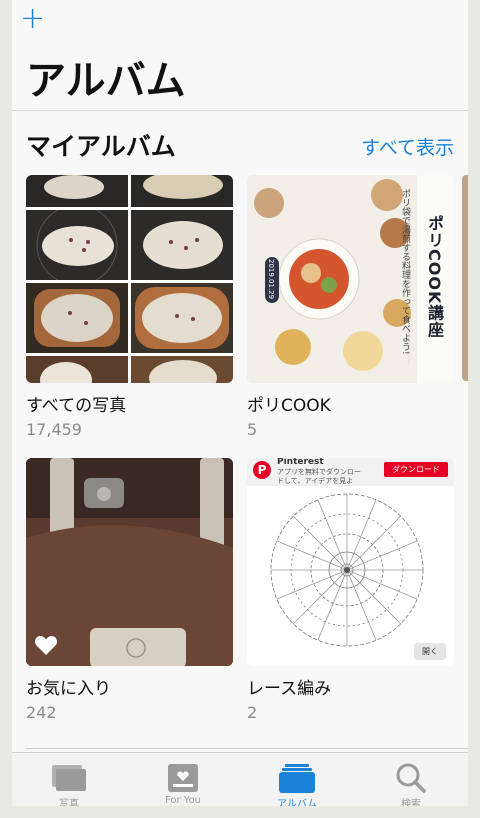 The height and width of the screenshot is (818, 480). Describe the element at coordinates (430, 651) in the screenshot. I see `open-button: 開く` at that location.